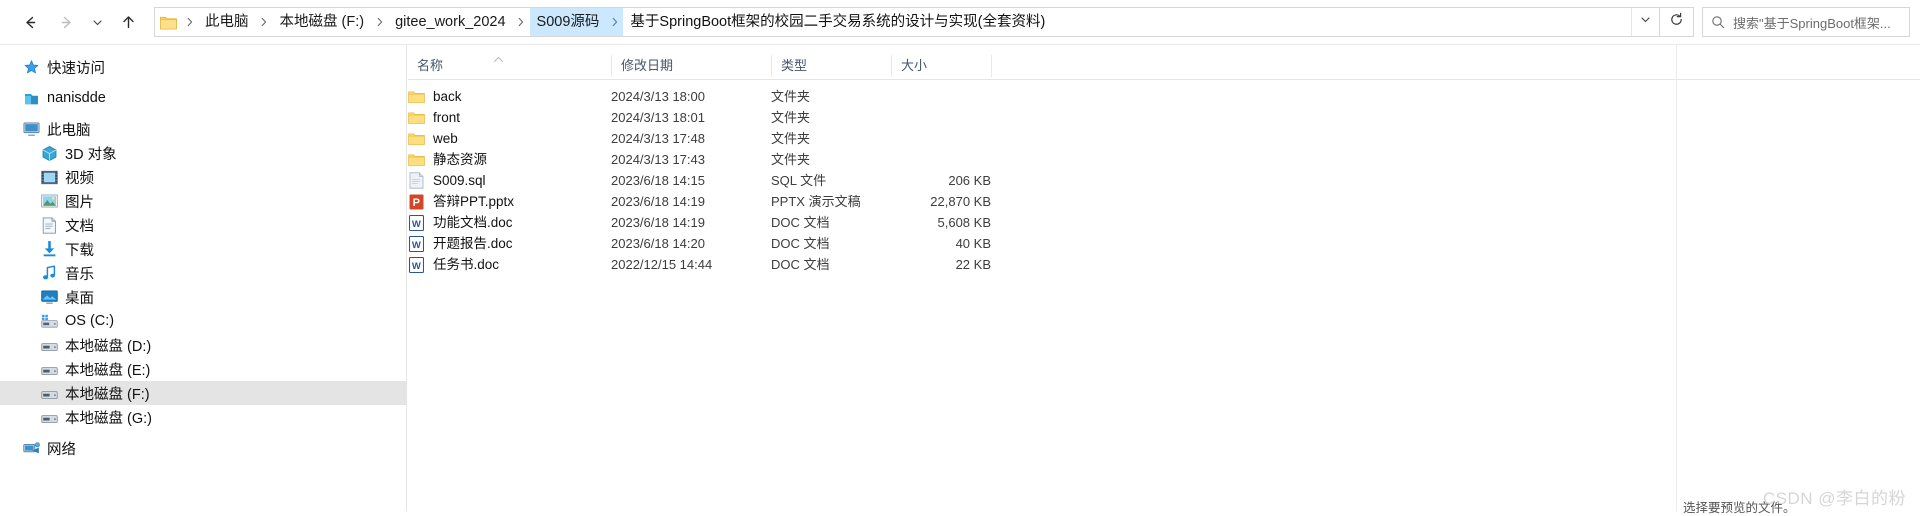 This screenshot has width=1920, height=516. Describe the element at coordinates (1834, 498) in the screenshot. I see `watermark: CSDN @李白的粉` at that location.